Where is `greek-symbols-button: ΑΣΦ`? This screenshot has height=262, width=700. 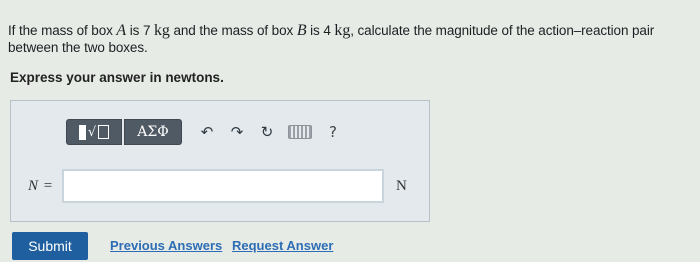
greek-symbols-button: ΑΣΦ is located at coordinates (153, 132).